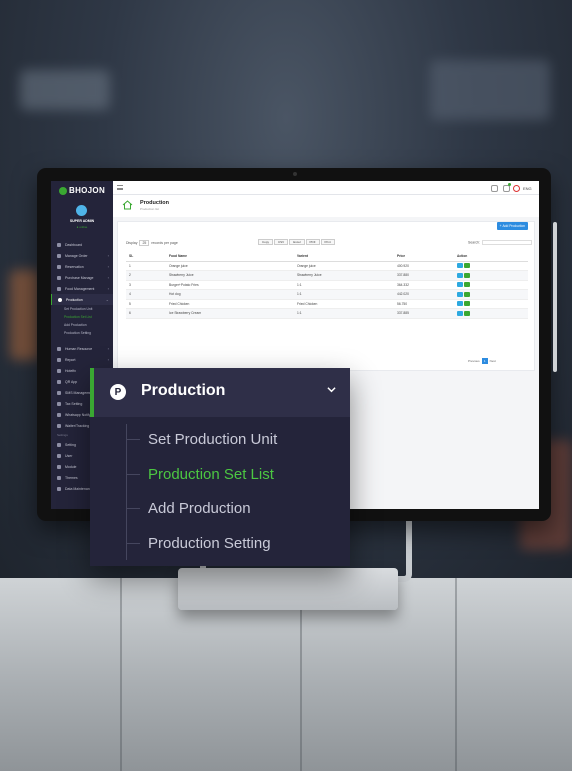 The height and width of the screenshot is (771, 572). I want to click on sidebar-item-label: Whatsapp Notify, so click(78, 414).